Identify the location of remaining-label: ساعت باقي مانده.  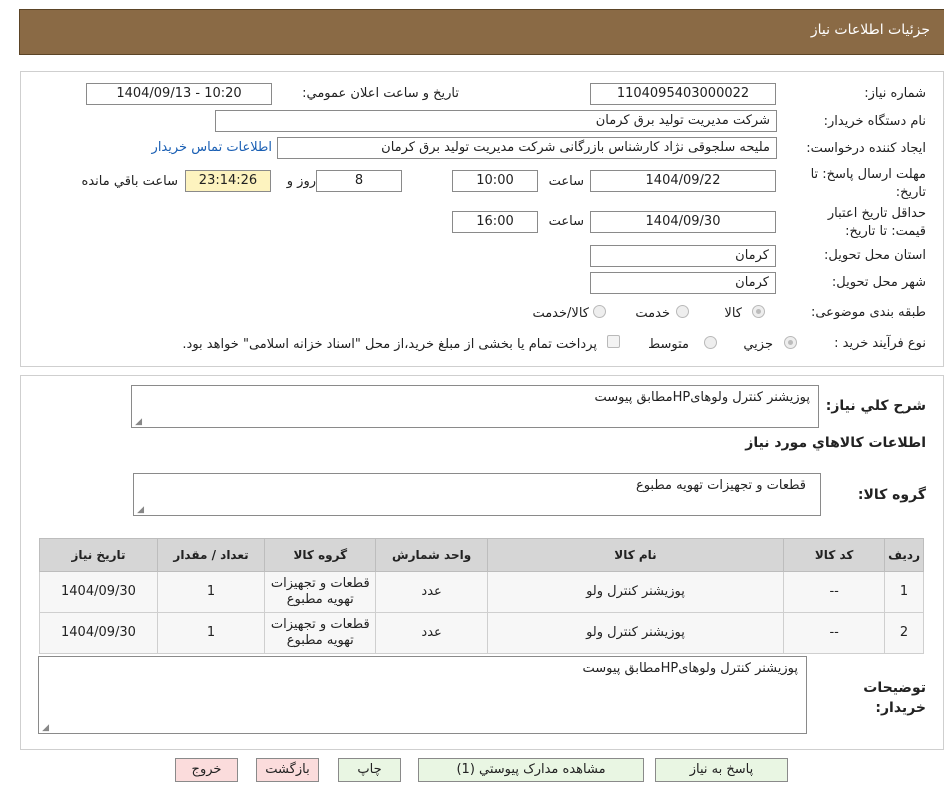
(129, 181).